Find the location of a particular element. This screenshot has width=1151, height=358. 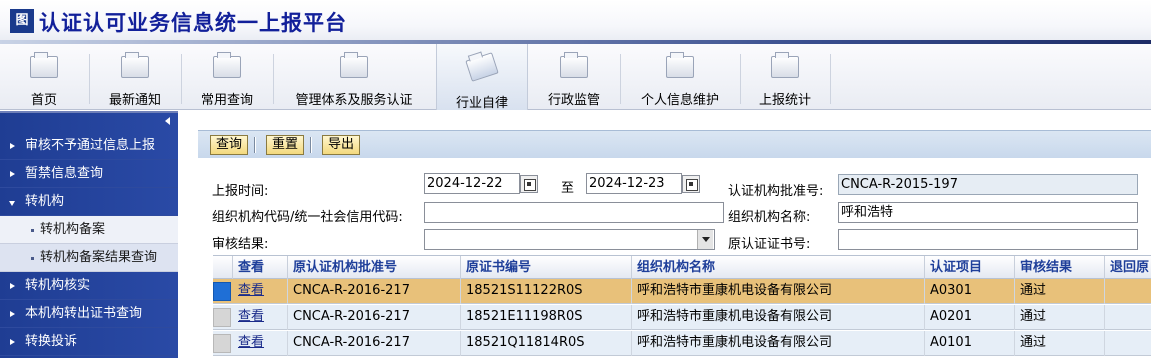

tab-administrative-supervision: 行政监管 is located at coordinates (574, 77).